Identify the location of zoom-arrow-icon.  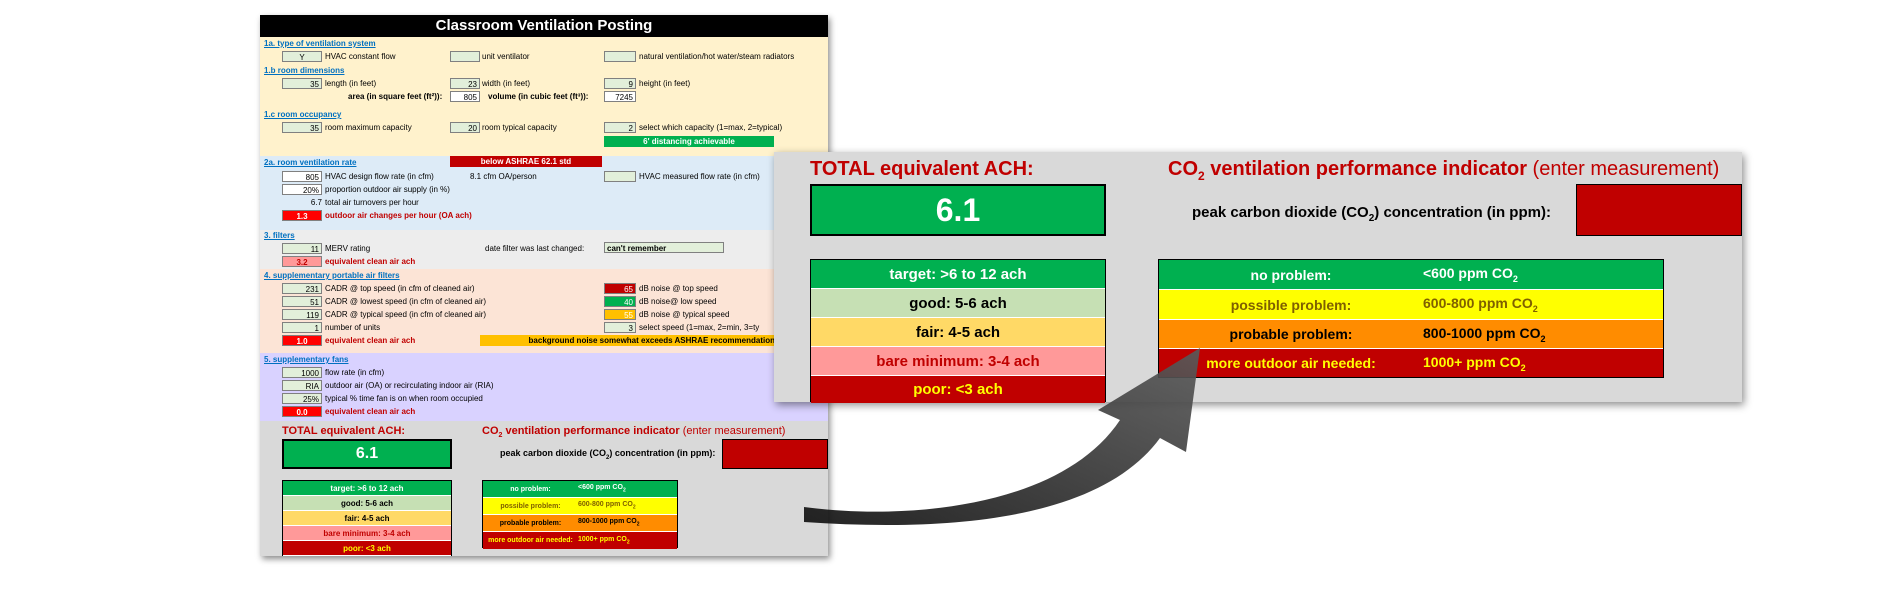
(1002, 436).